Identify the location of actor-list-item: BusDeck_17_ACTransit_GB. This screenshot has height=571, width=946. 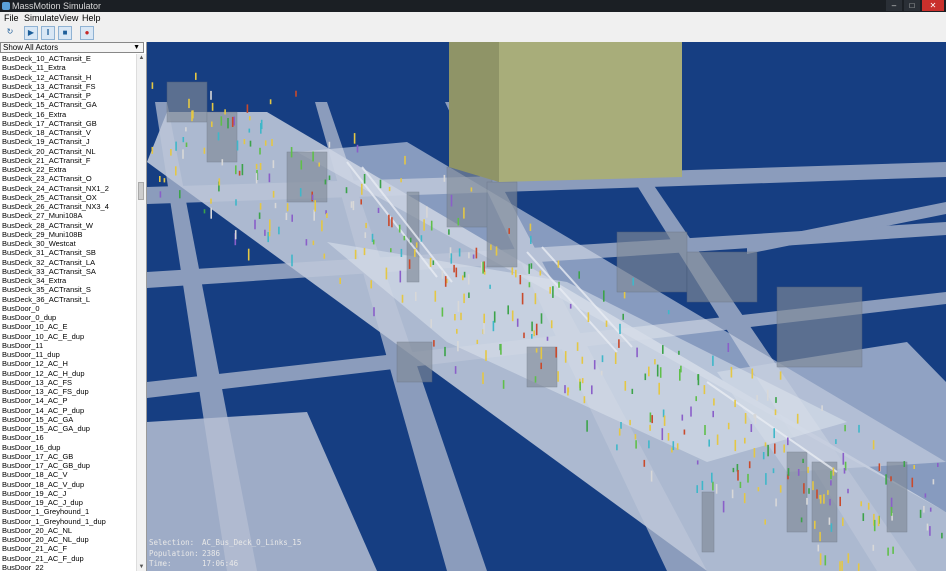
(68, 123).